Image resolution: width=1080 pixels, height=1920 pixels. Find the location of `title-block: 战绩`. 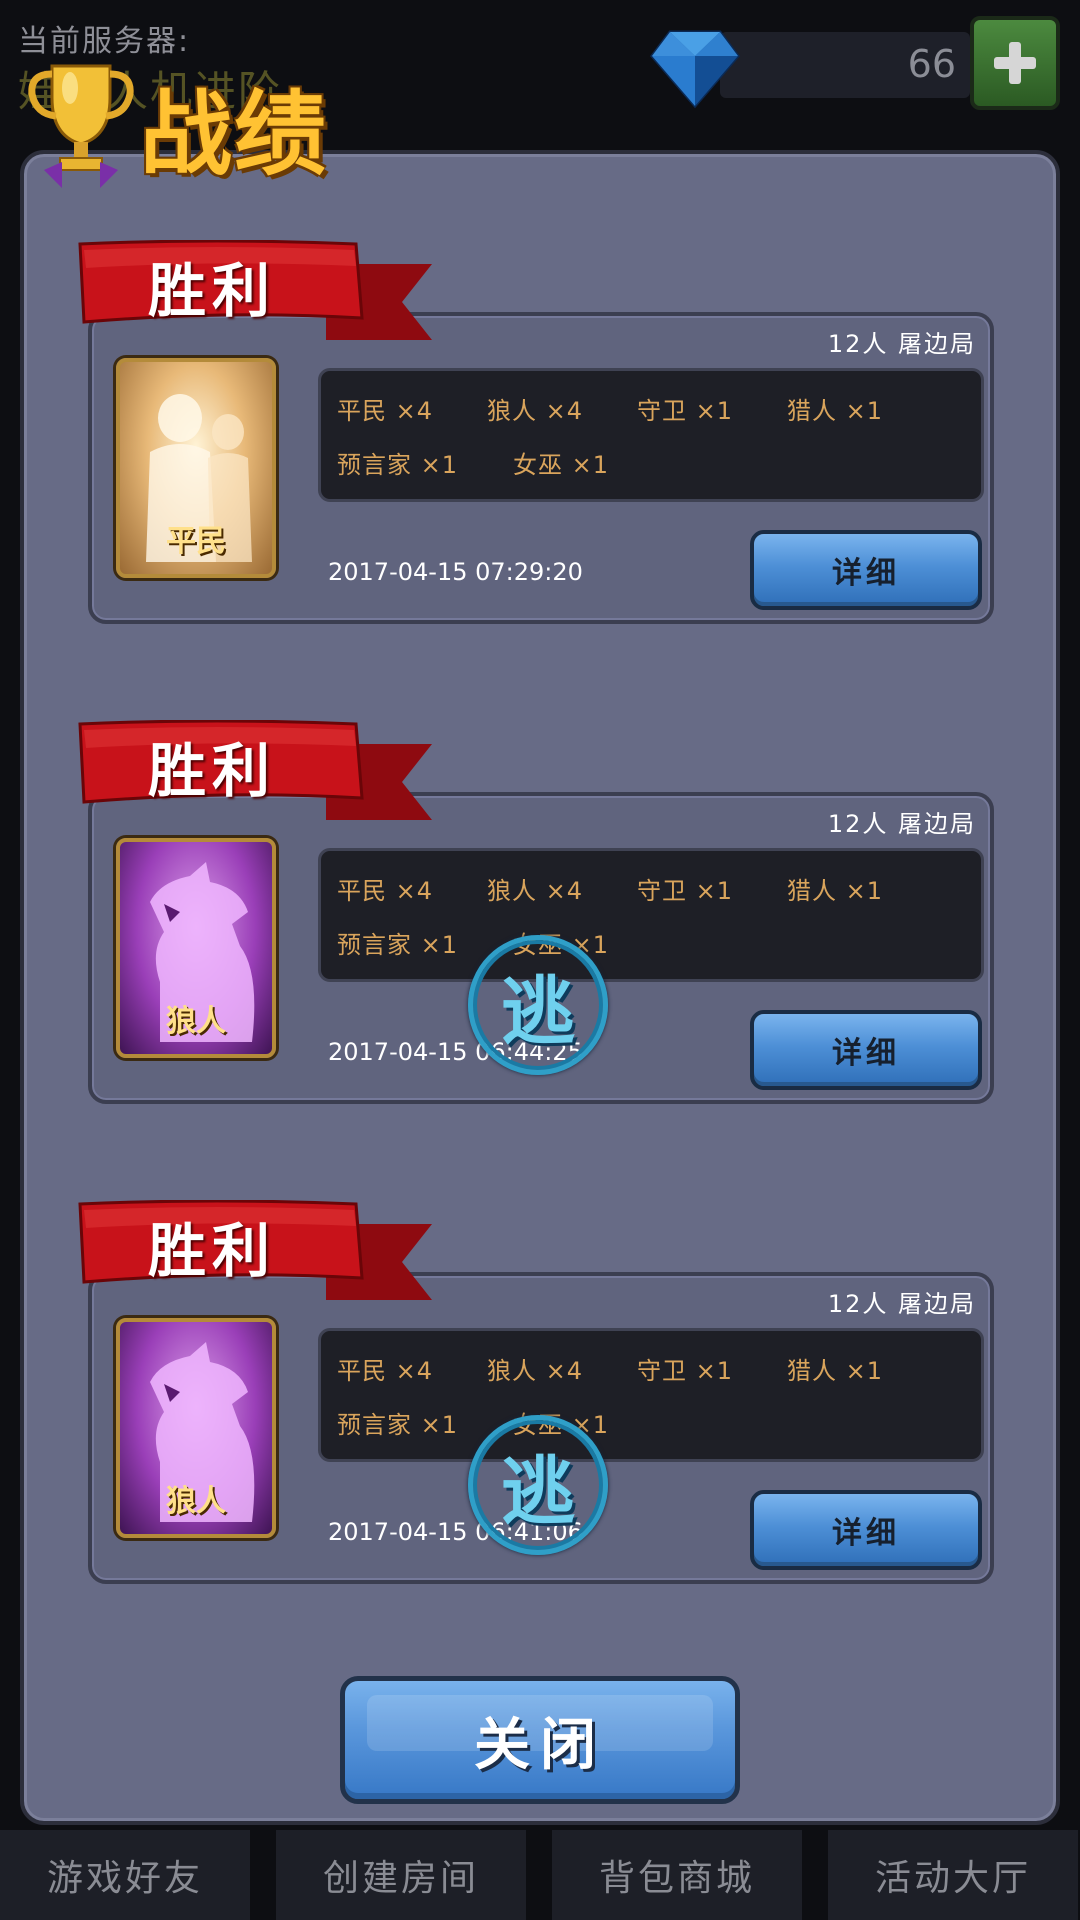

title-block: 战绩 is located at coordinates (187, 128).